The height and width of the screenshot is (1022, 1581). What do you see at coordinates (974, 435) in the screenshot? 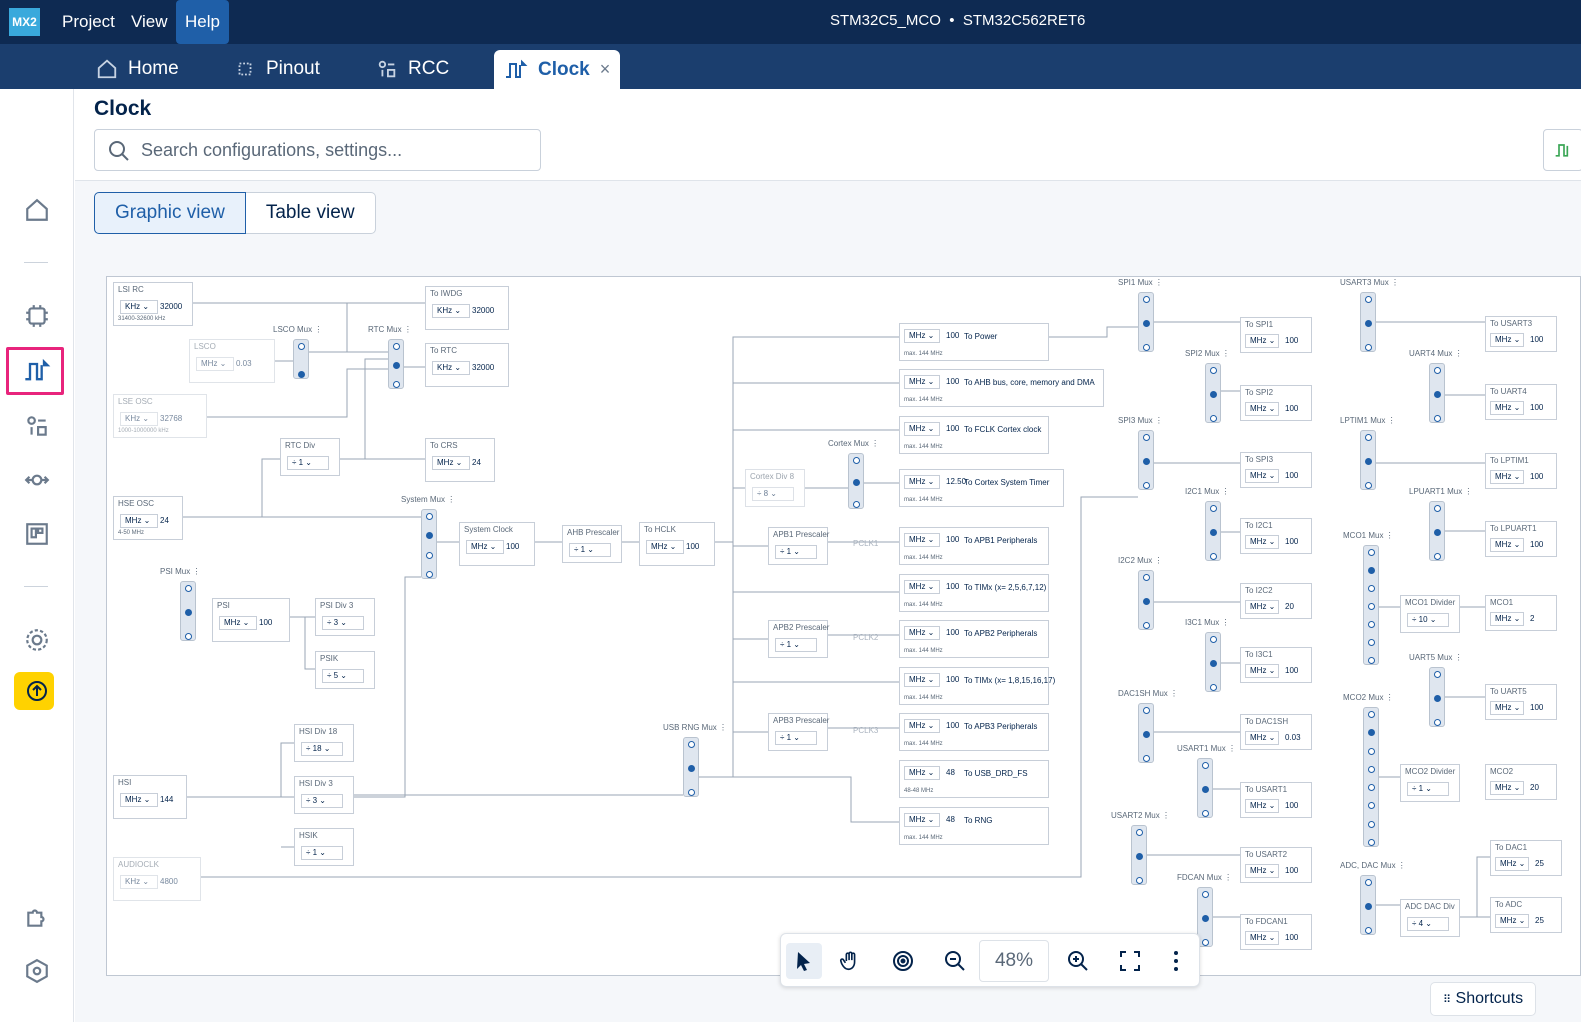
I see `output-2: MHz ⌄ 100 To FCLK Cortex clock max. 144 MHz` at bounding box center [974, 435].